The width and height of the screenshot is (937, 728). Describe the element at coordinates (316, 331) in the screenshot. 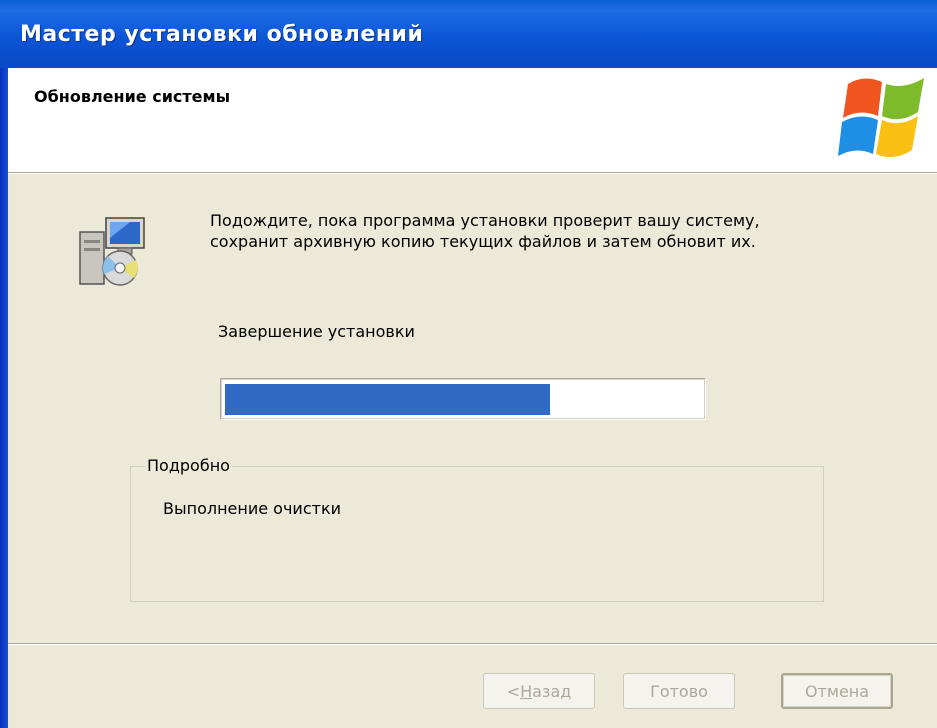

I see `status-label: Завершение установки` at that location.